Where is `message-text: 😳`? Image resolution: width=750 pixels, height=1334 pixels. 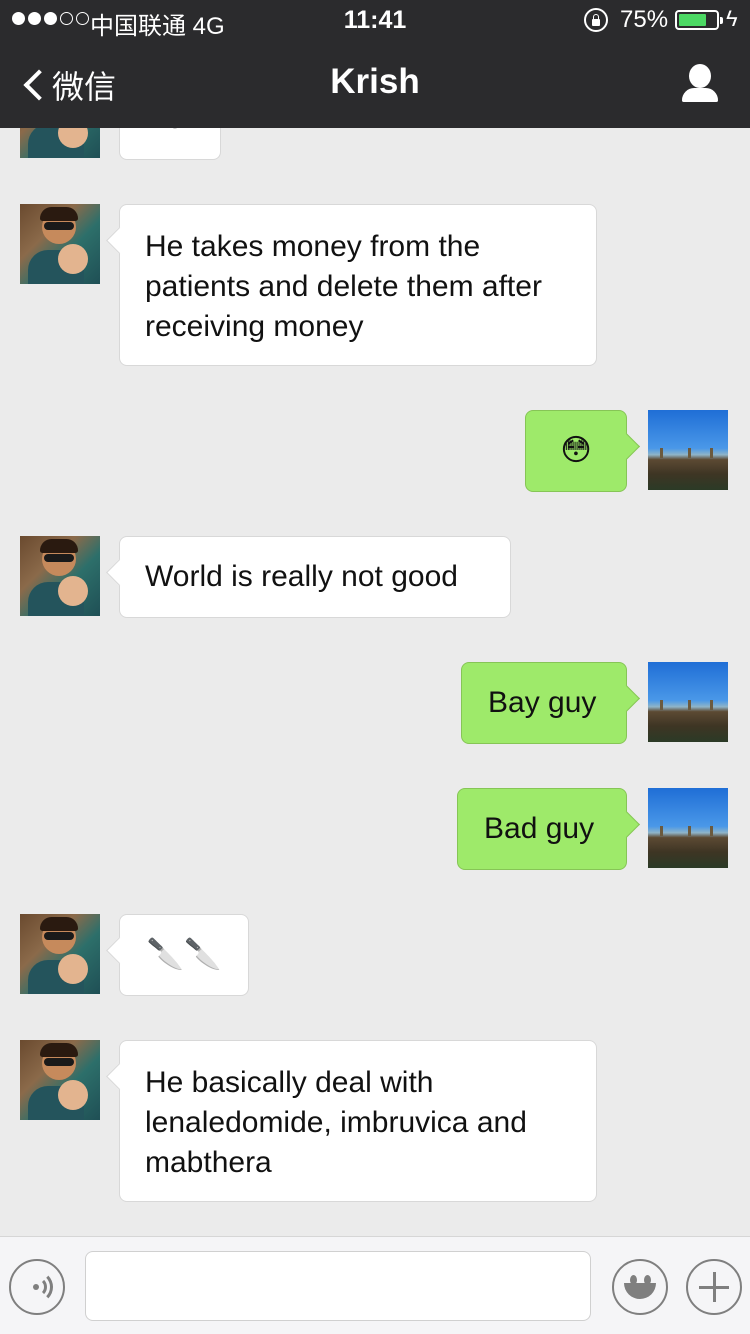
message-text: 😳 is located at coordinates (576, 450).